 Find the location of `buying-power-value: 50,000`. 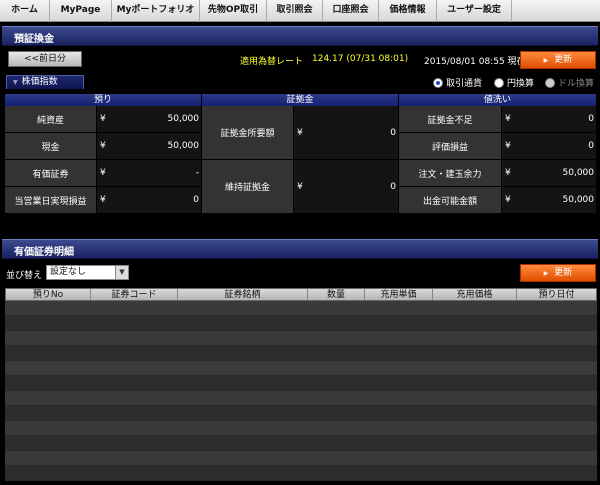

buying-power-value: 50,000 is located at coordinates (578, 173).